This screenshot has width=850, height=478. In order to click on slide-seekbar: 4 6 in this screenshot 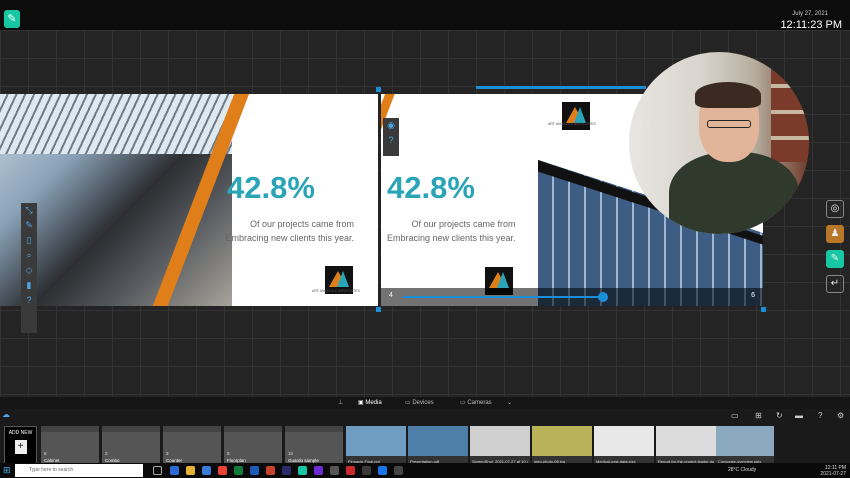, I will do `click(572, 297)`.